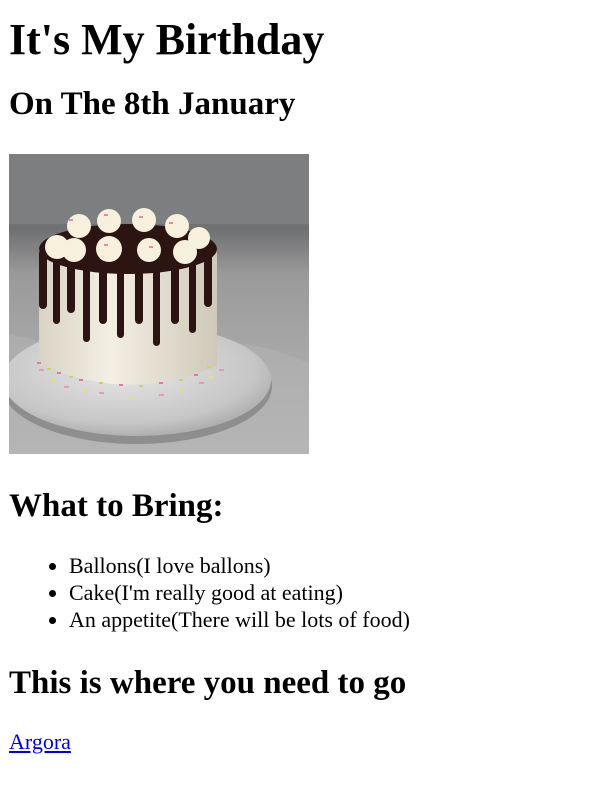  I want to click on what-to-bring-heading: What to Bring:, so click(116, 506).